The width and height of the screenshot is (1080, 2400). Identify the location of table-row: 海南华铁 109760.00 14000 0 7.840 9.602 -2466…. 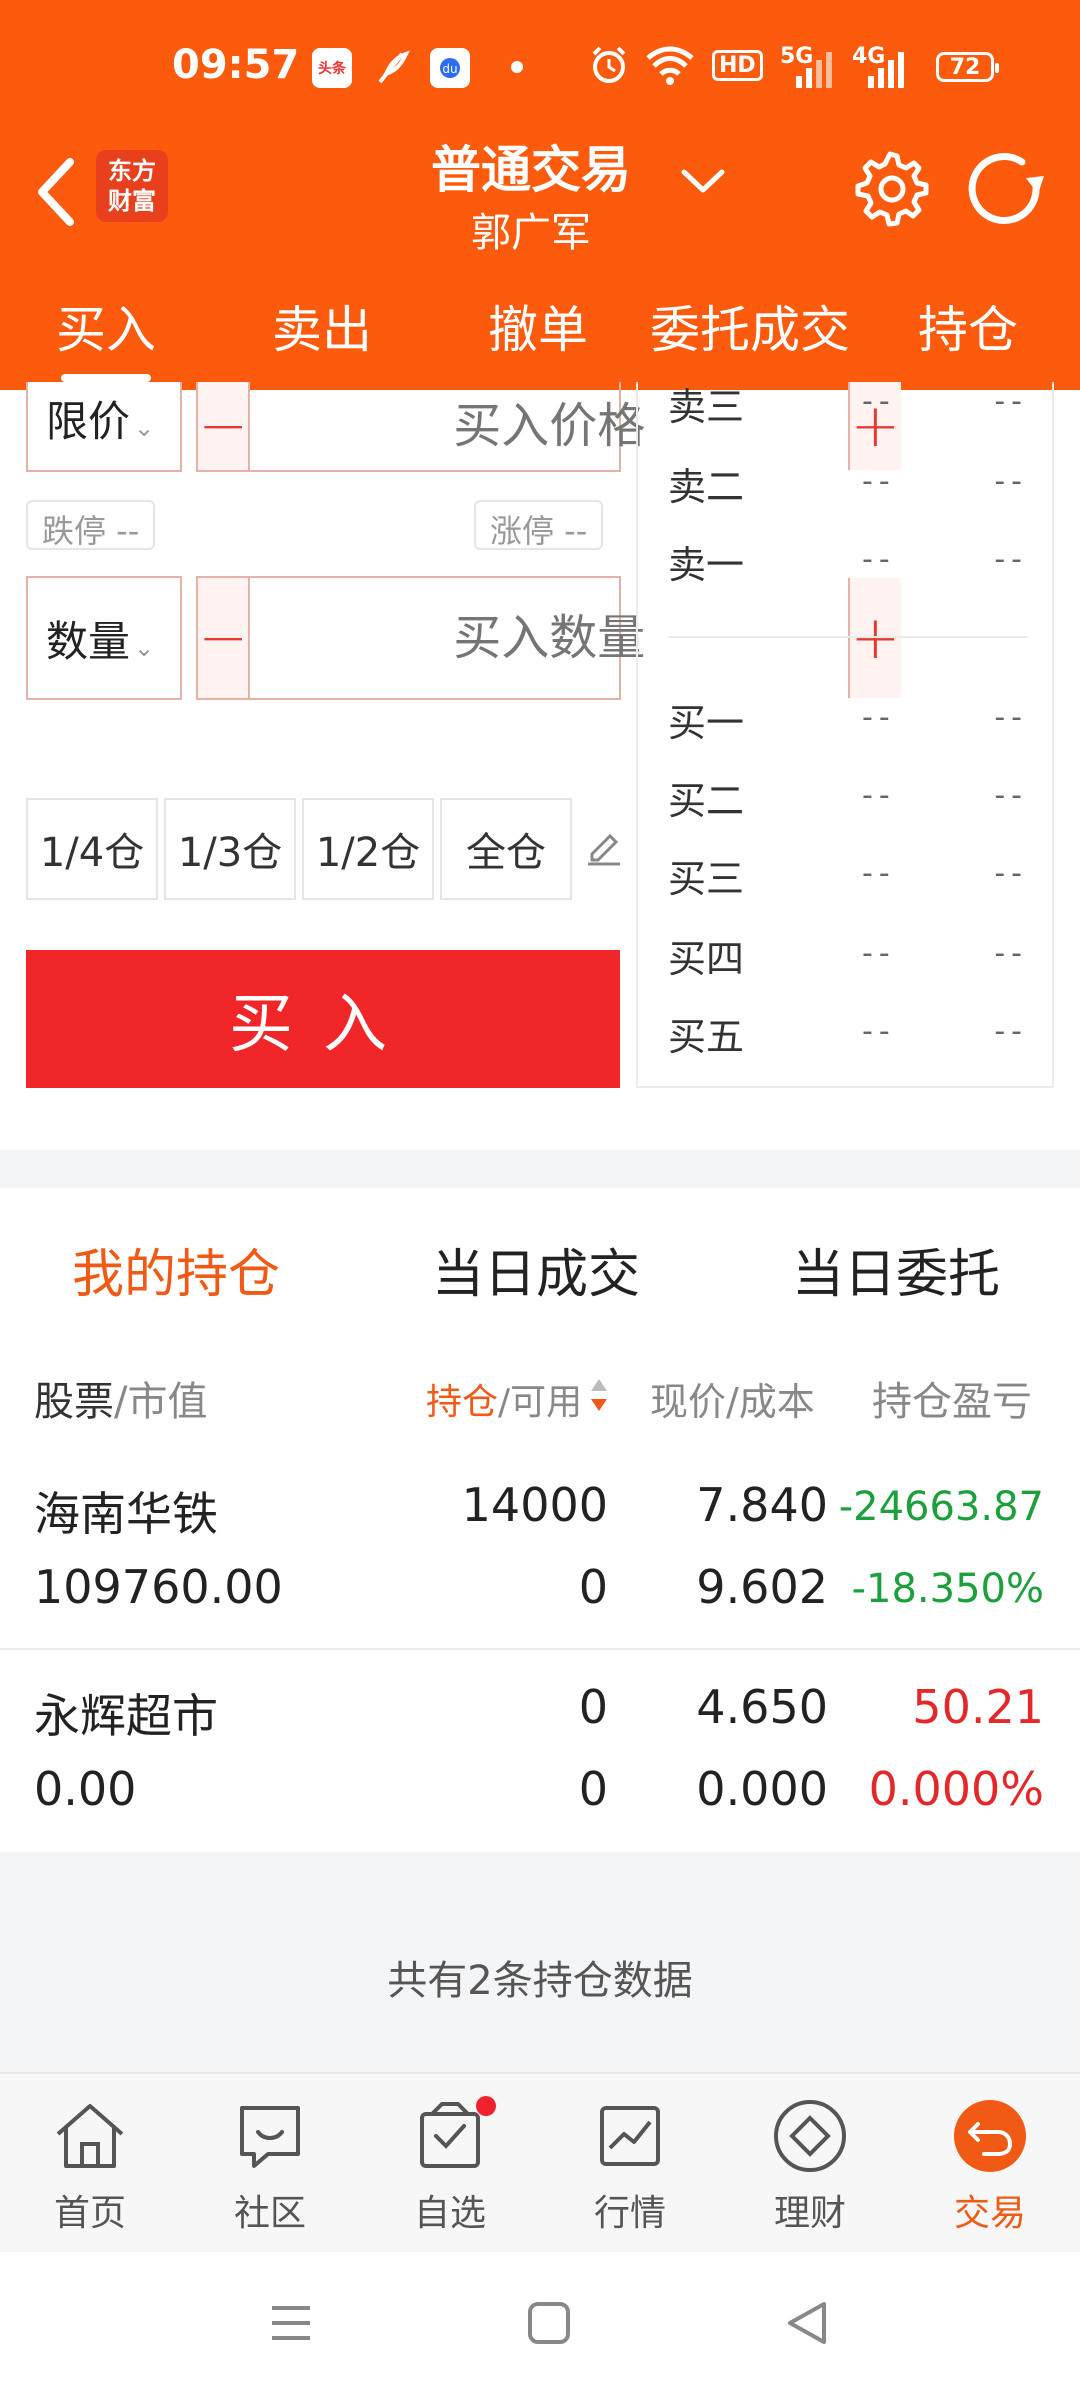
(540, 1548).